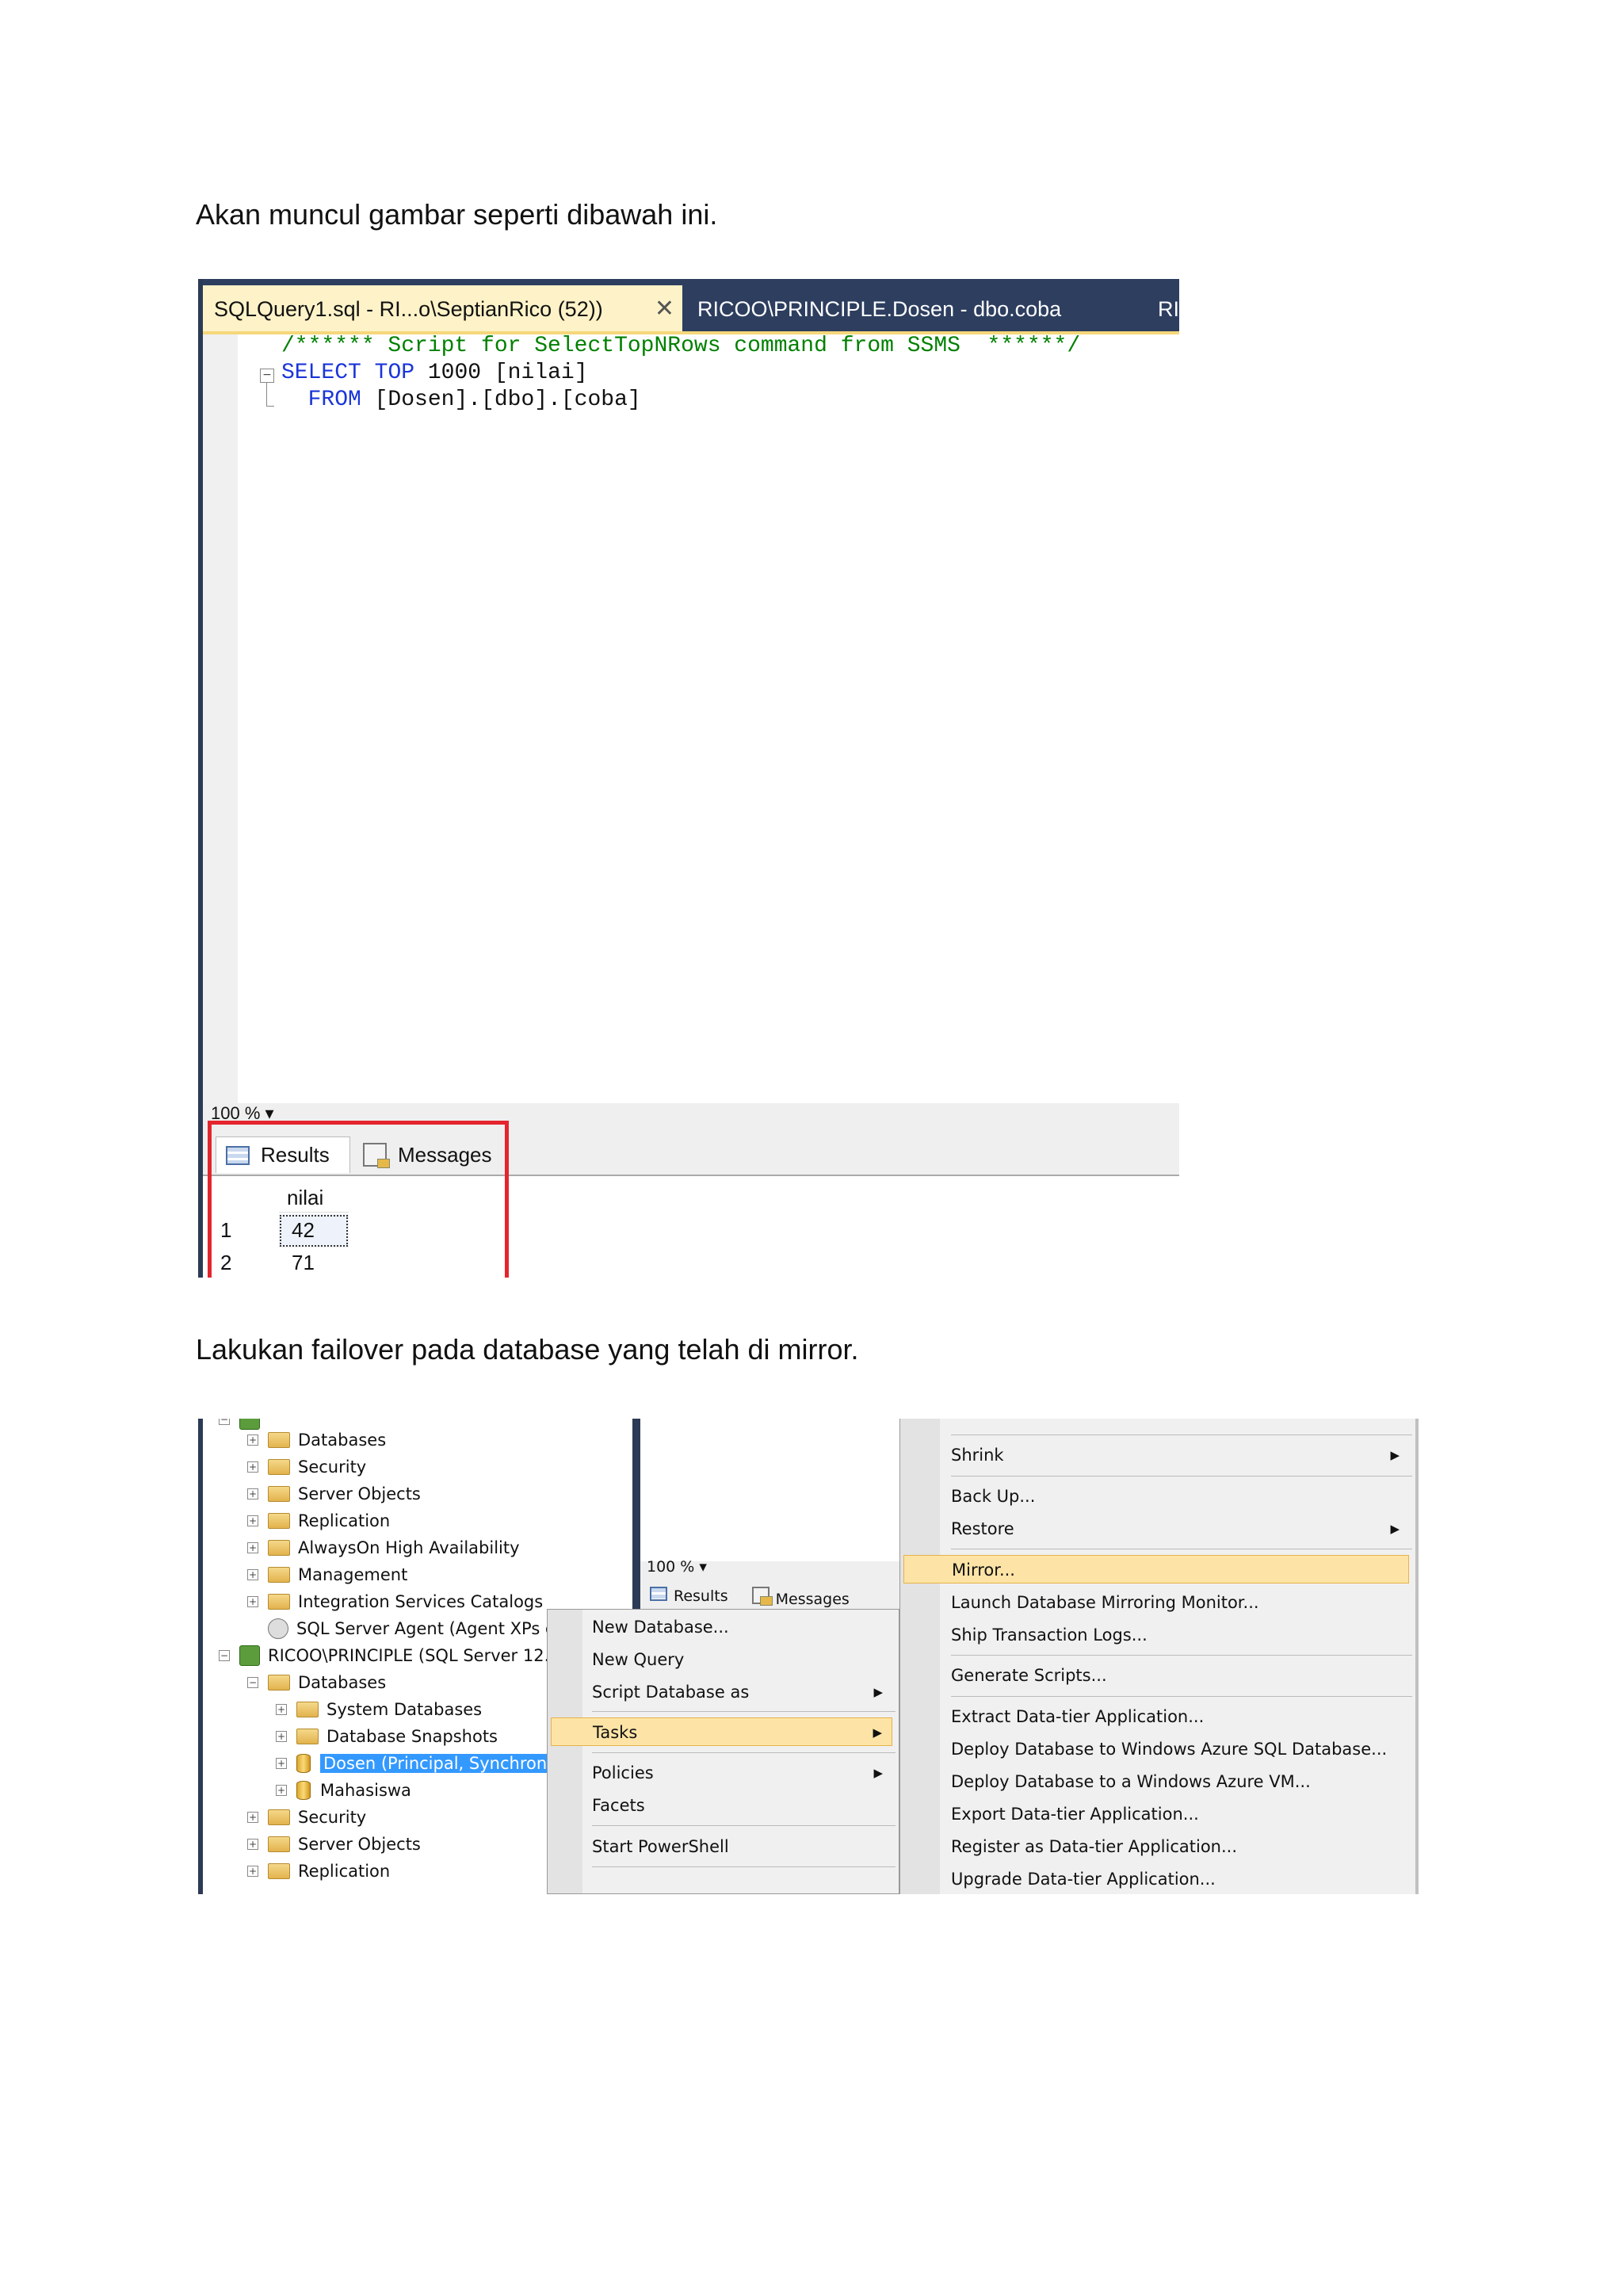  I want to click on tree-item-databases: + Databases, so click(316, 1440).